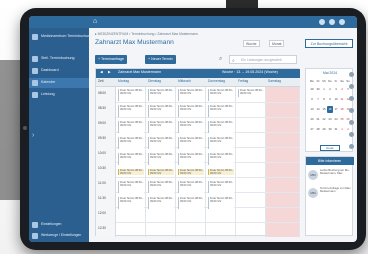 This screenshot has height=254, width=368. Describe the element at coordinates (48, 94) in the screenshot. I see `sidebar-item-label: Leistung` at that location.